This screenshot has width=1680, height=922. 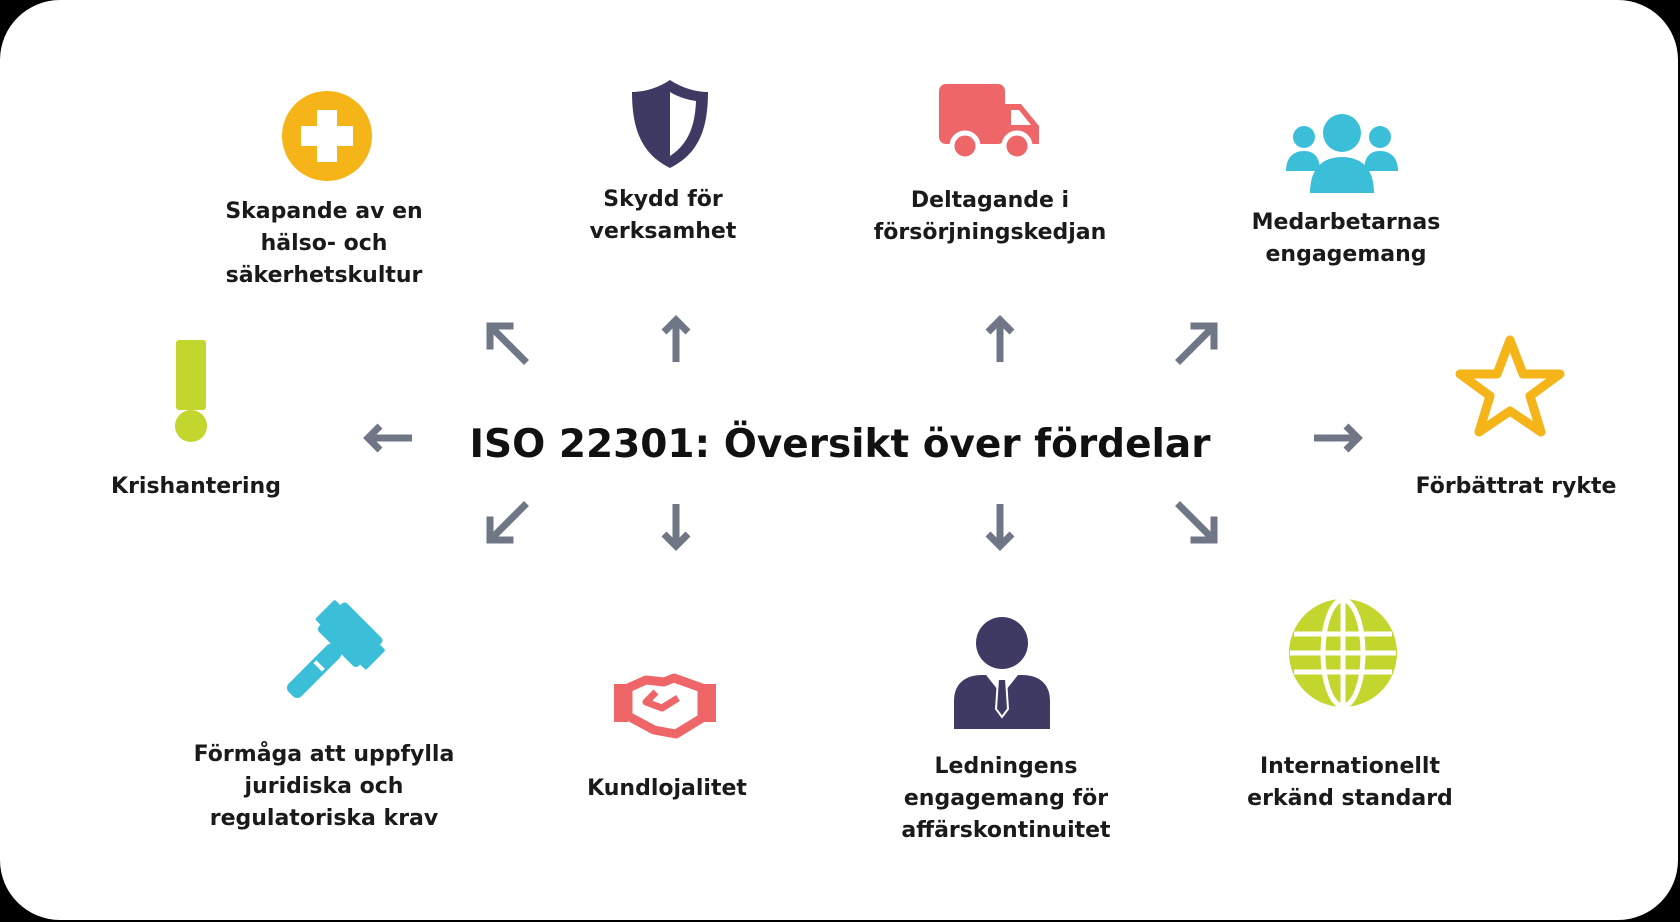 What do you see at coordinates (327, 136) in the screenshot?
I see `plus-circle-icon` at bounding box center [327, 136].